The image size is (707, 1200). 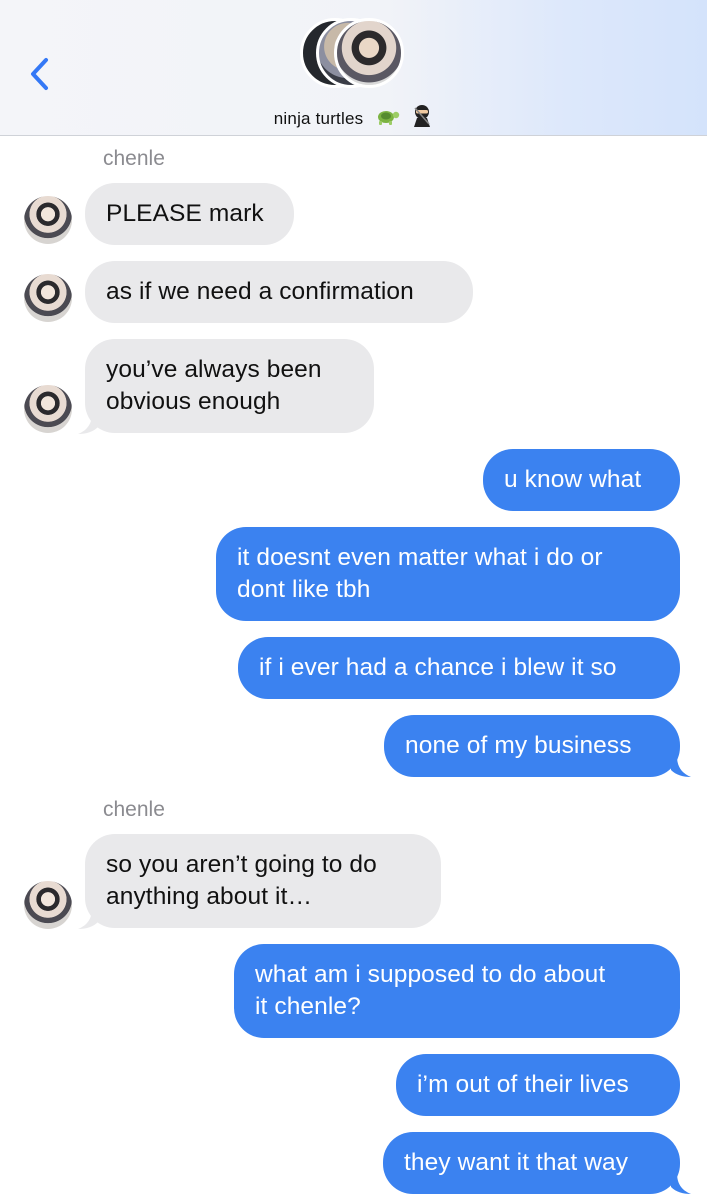 What do you see at coordinates (532, 746) in the screenshot?
I see `outgoing-message-bubble: none of my business` at bounding box center [532, 746].